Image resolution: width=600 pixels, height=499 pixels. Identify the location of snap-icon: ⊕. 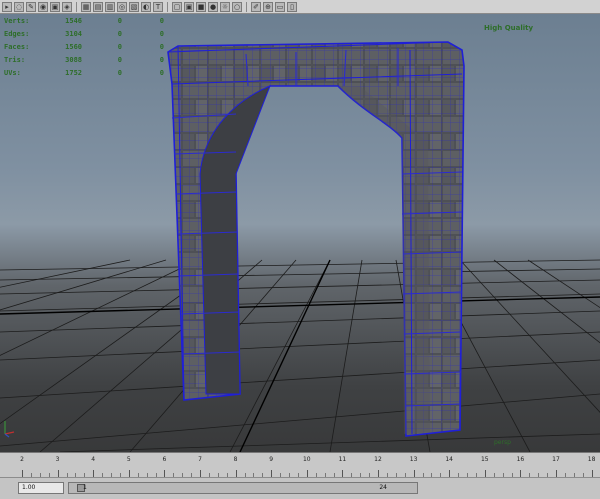
(268, 6).